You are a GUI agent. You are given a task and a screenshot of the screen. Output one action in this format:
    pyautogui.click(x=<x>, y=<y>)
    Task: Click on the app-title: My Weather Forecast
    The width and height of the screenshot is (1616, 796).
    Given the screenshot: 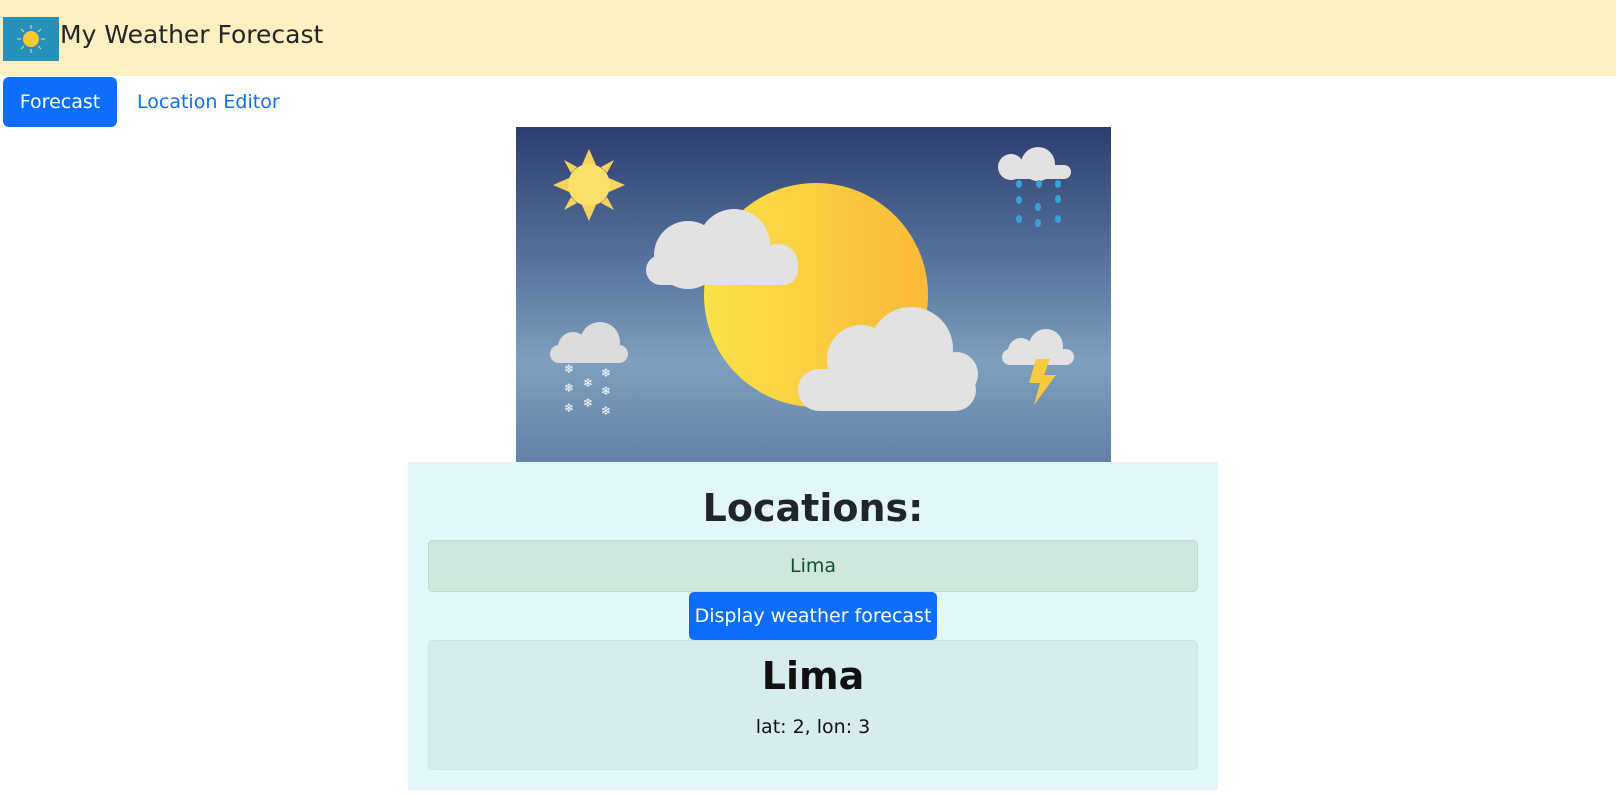 What is the action you would take?
    pyautogui.click(x=192, y=34)
    